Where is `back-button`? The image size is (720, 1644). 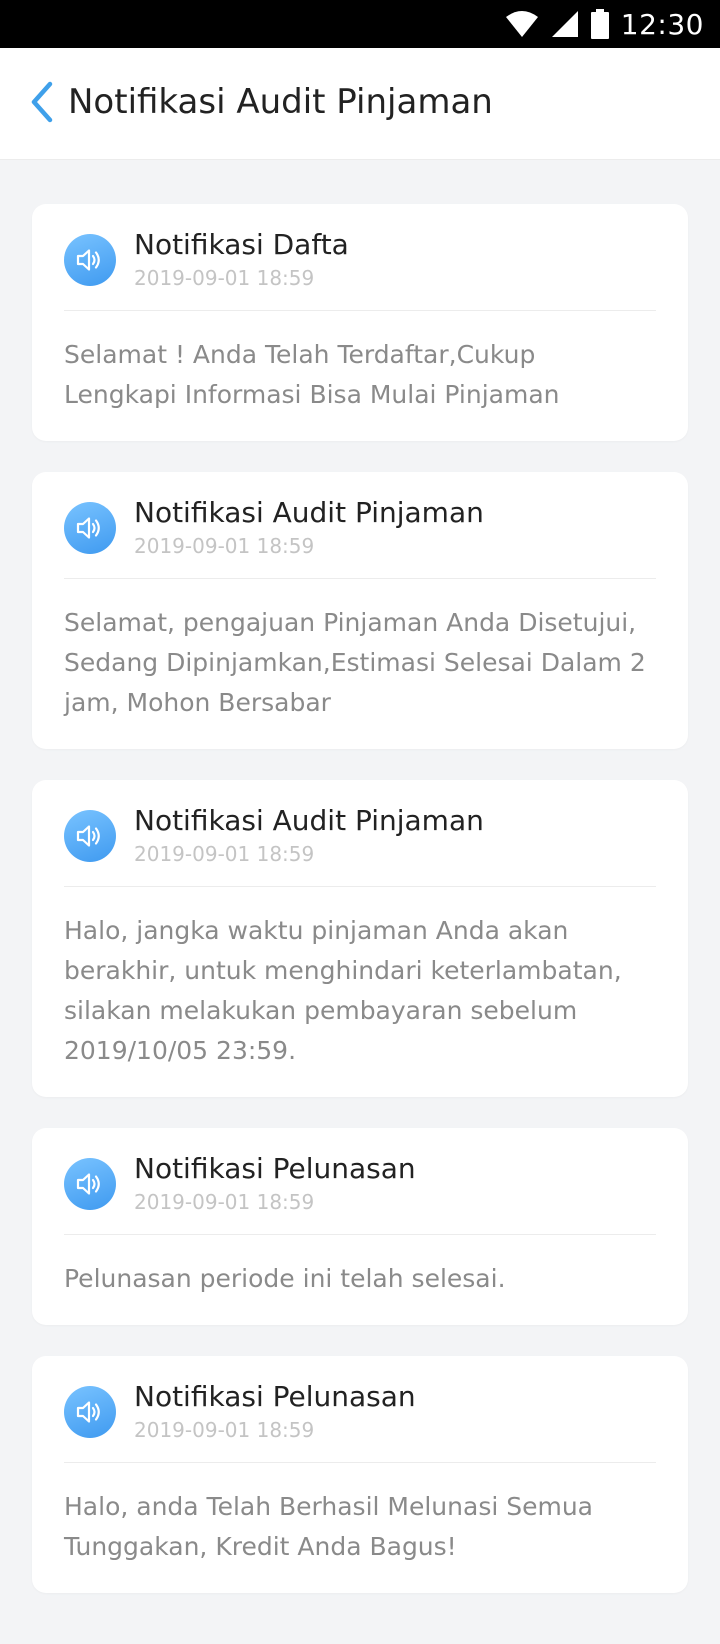 back-button is located at coordinates (42, 102).